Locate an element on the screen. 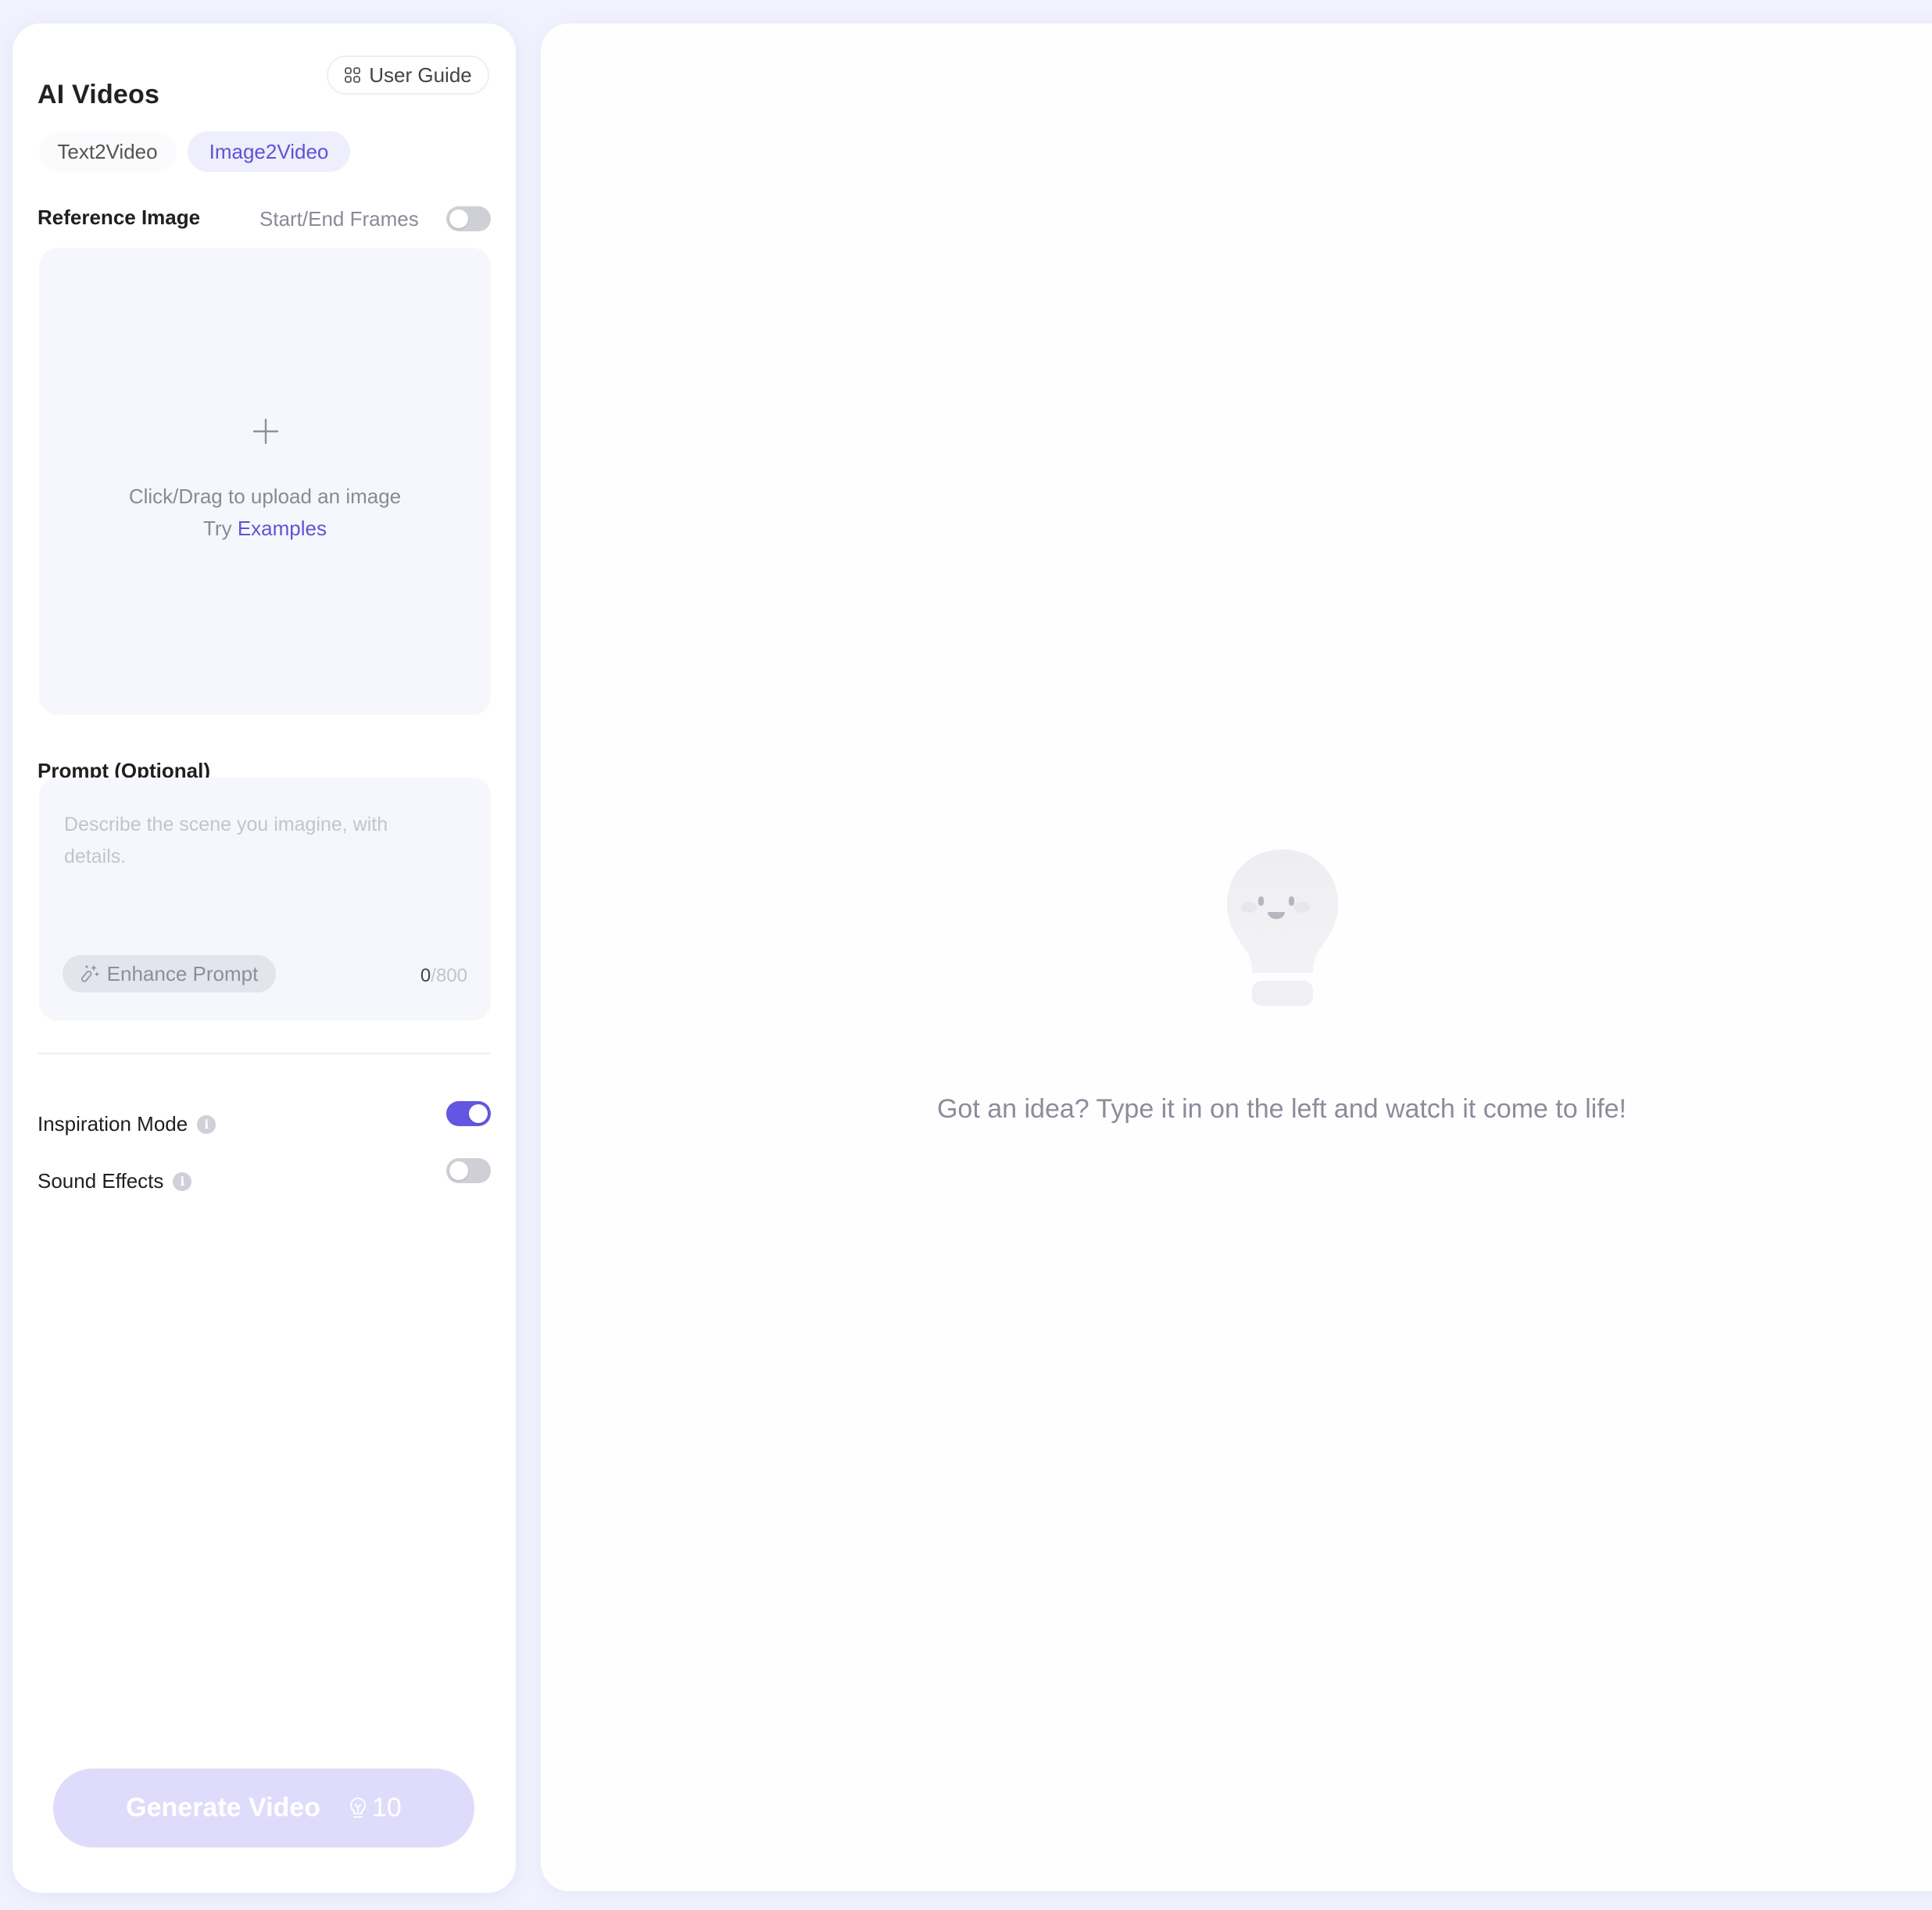 This screenshot has height=1910, width=1932. tab-text2video: Text2Video is located at coordinates (107, 151).